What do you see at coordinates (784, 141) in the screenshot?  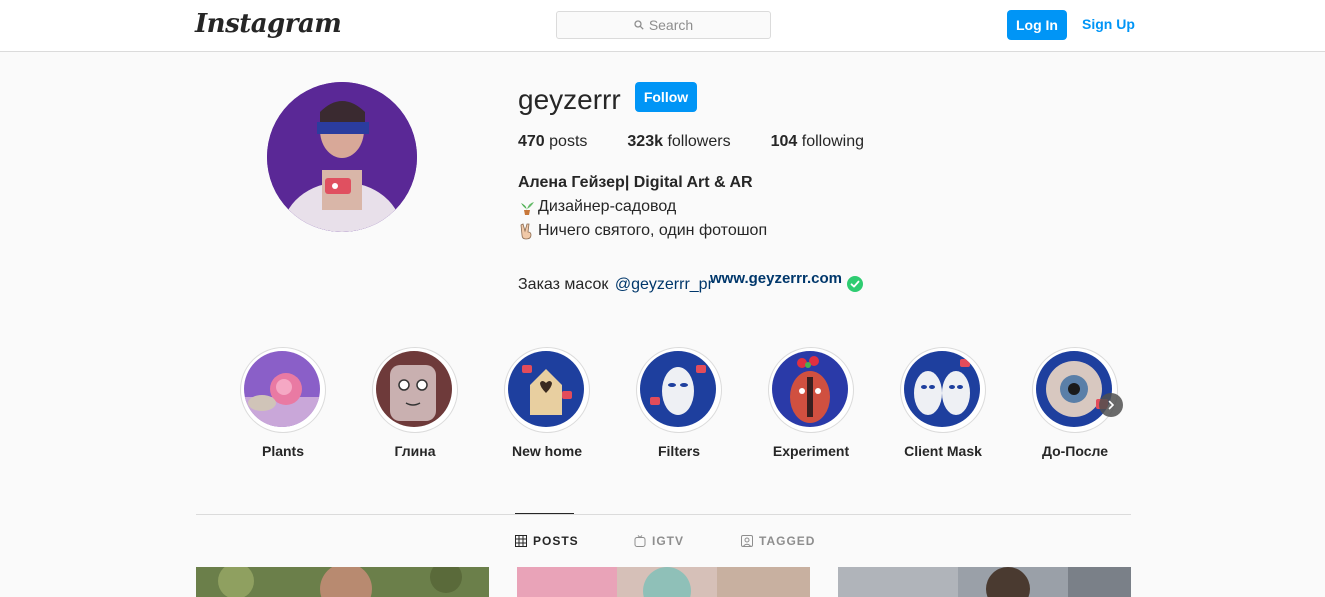 I see `following-count: 104` at bounding box center [784, 141].